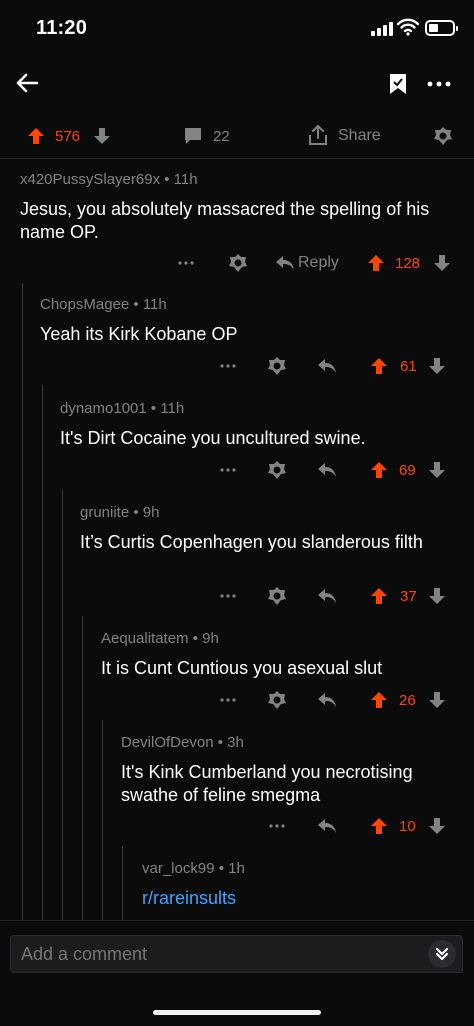 This screenshot has height=1026, width=474. Describe the element at coordinates (237, 84) in the screenshot. I see `nav-bar` at that location.